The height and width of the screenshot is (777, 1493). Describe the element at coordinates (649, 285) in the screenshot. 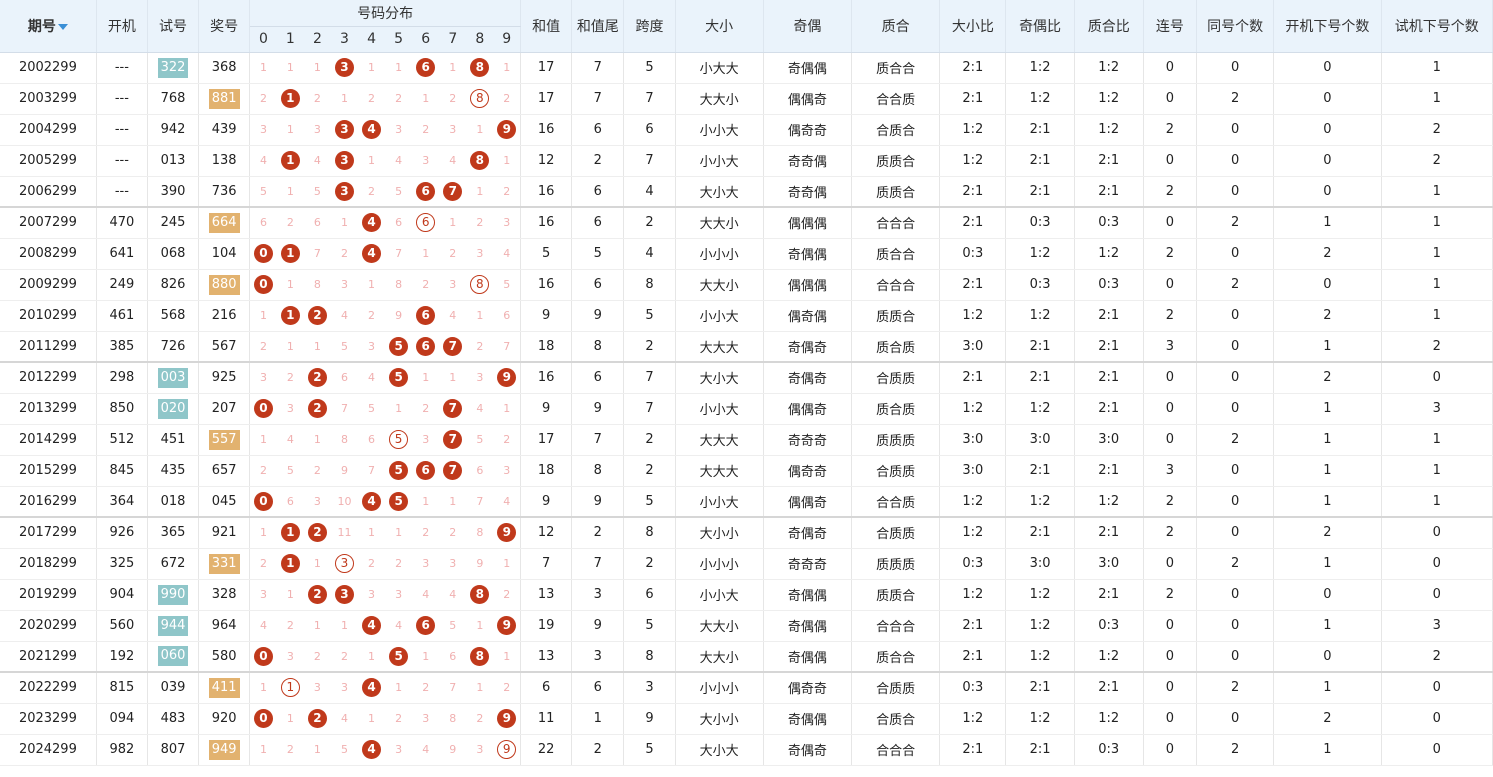

I see `kuadu-cell: 8` at that location.